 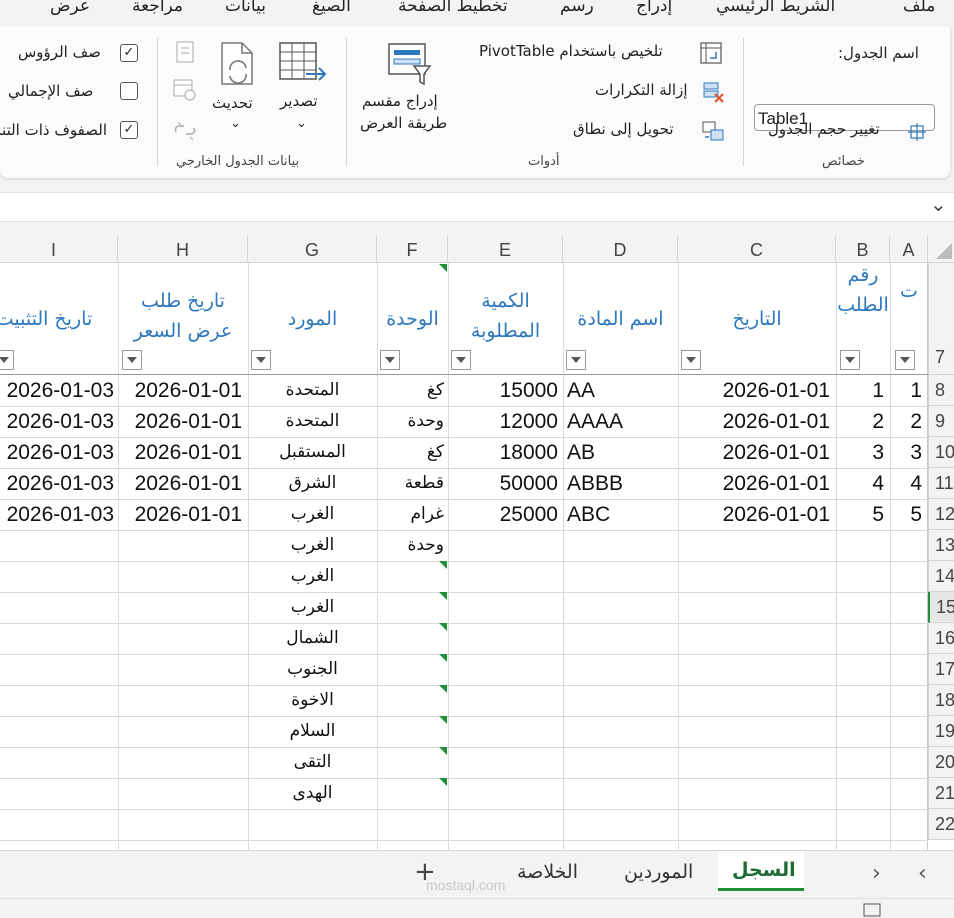 I want to click on cell-supplier: الشمال, so click(x=312, y=638).